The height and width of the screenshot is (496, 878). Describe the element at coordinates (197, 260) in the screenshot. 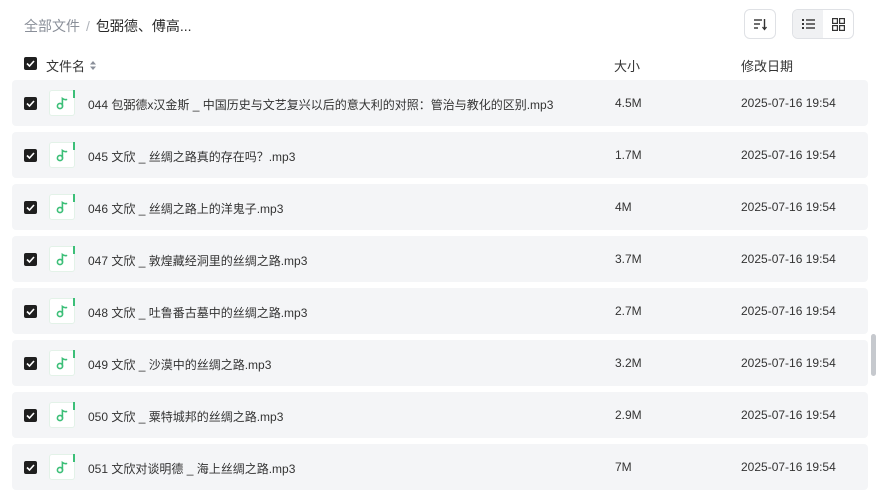

I see `file-name: 047 文欣 _ 敦煌藏经洞里的丝绸之路.mp3` at that location.